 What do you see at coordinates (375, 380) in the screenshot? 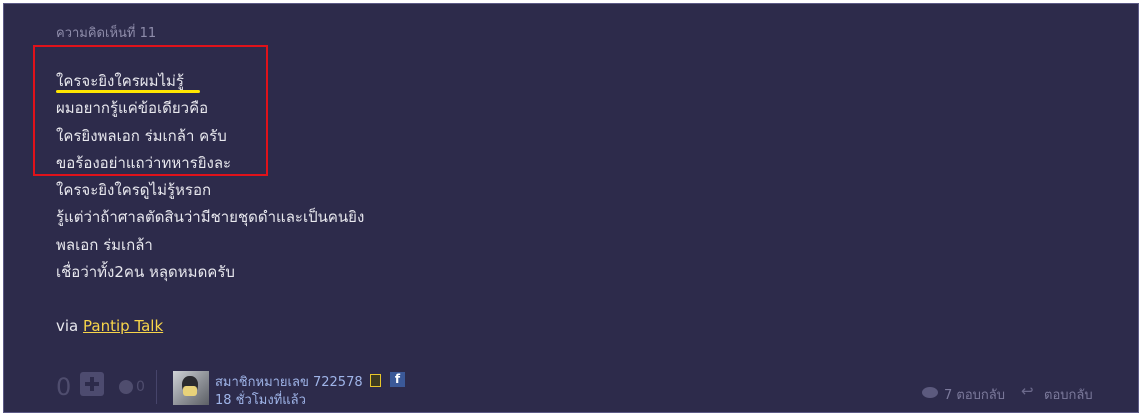
I see `member-badge-icon` at bounding box center [375, 380].